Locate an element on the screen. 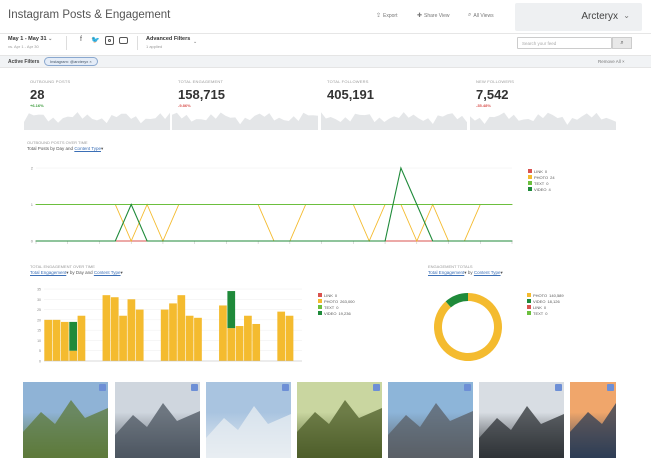 The height and width of the screenshot is (458, 651). legend-item: PHOTO 140,589 is located at coordinates (545, 295).